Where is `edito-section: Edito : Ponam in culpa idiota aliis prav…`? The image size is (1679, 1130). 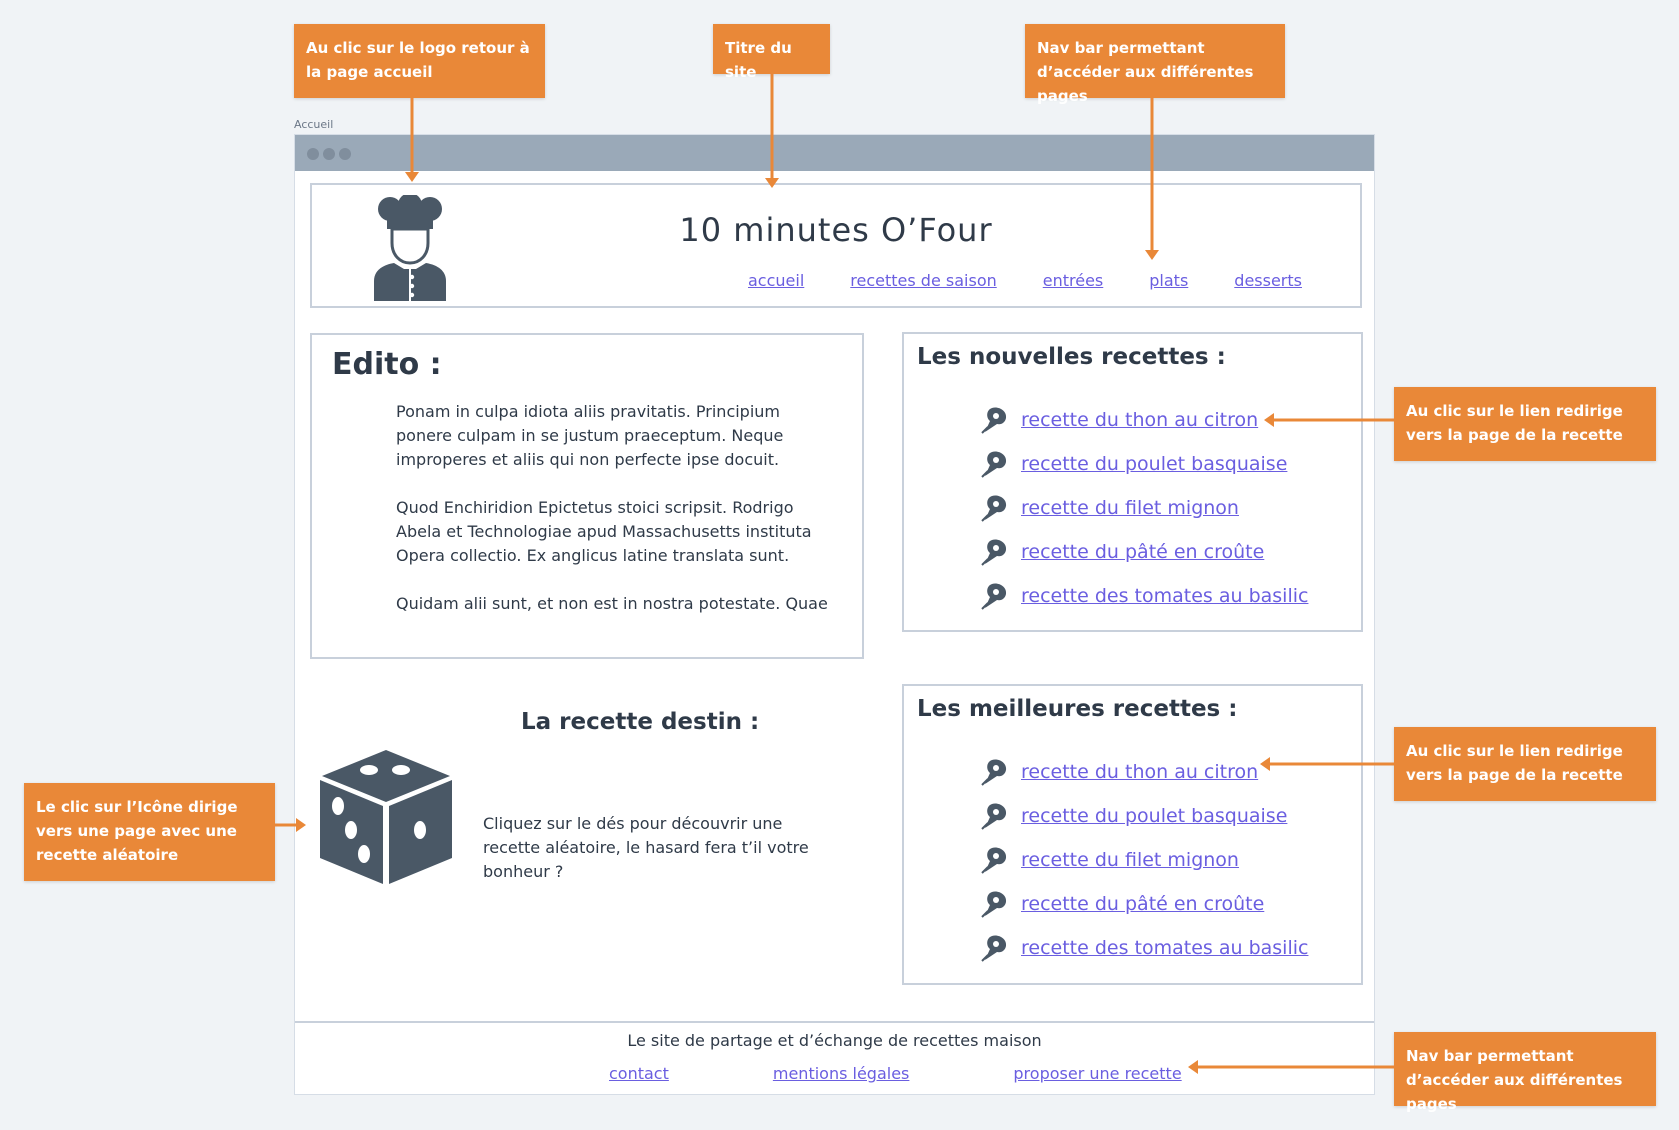
edito-section: Edito : Ponam in culpa idiota aliis prav… is located at coordinates (587, 496).